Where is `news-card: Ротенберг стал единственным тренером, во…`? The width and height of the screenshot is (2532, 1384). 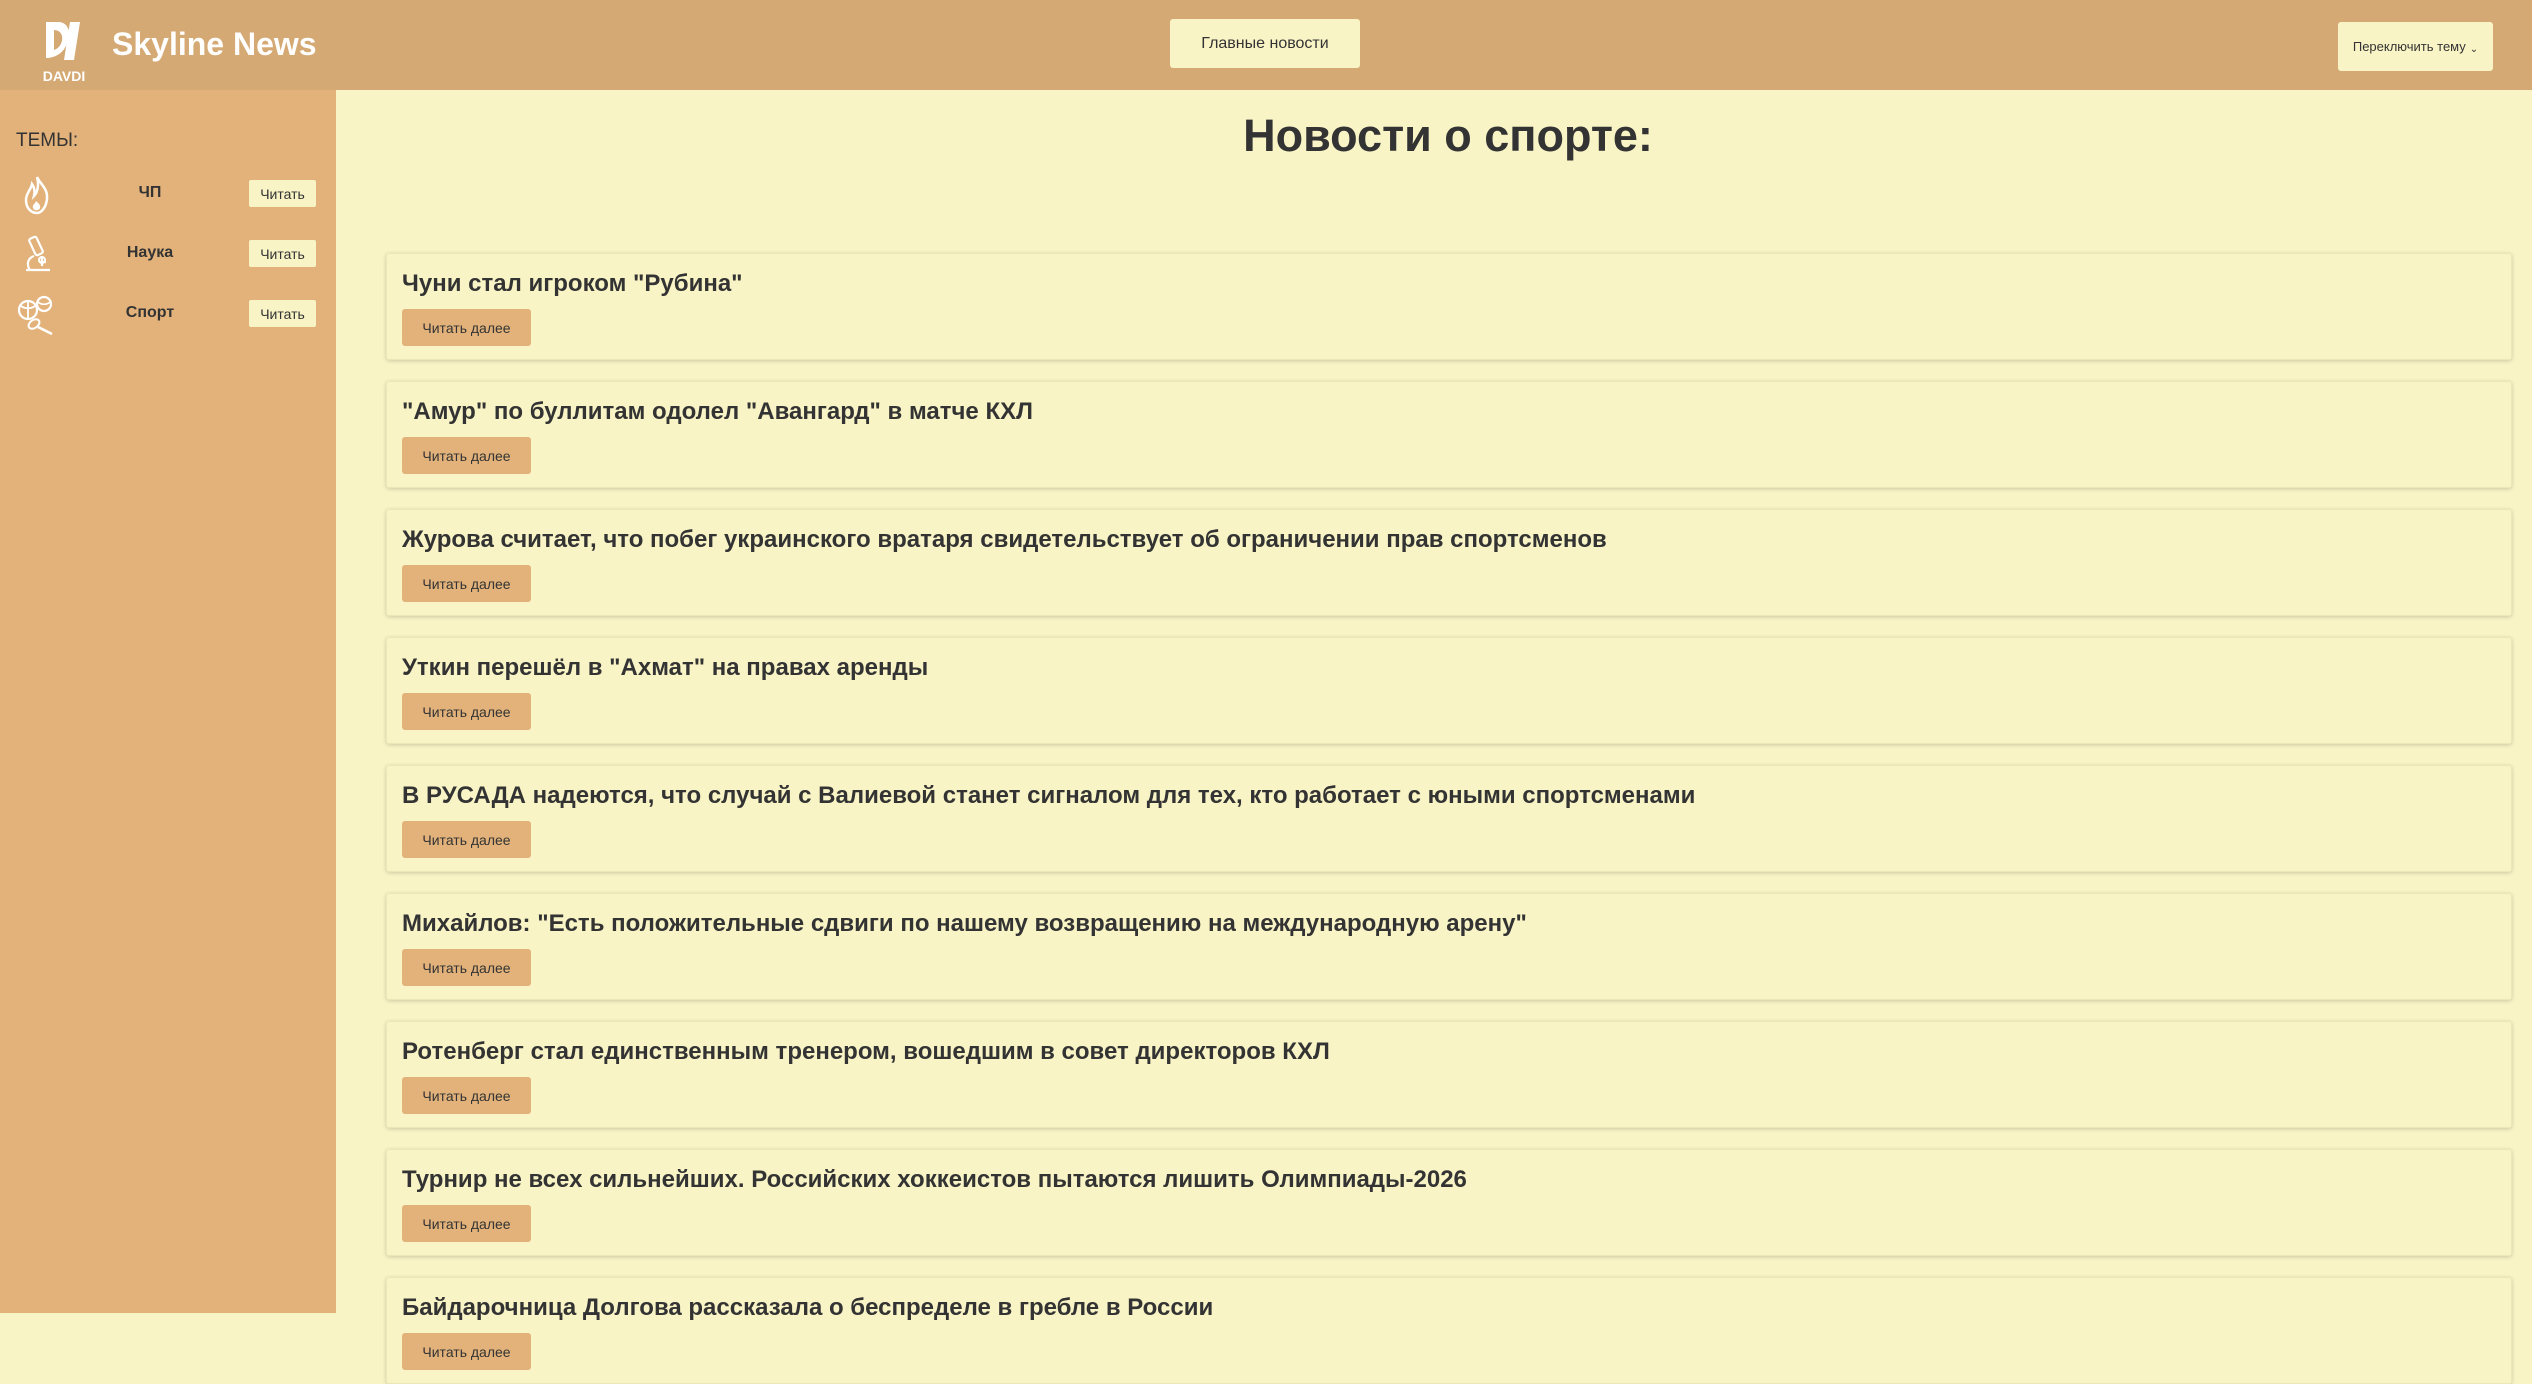
news-card: Ротенберг стал единственным тренером, во… is located at coordinates (1449, 1074).